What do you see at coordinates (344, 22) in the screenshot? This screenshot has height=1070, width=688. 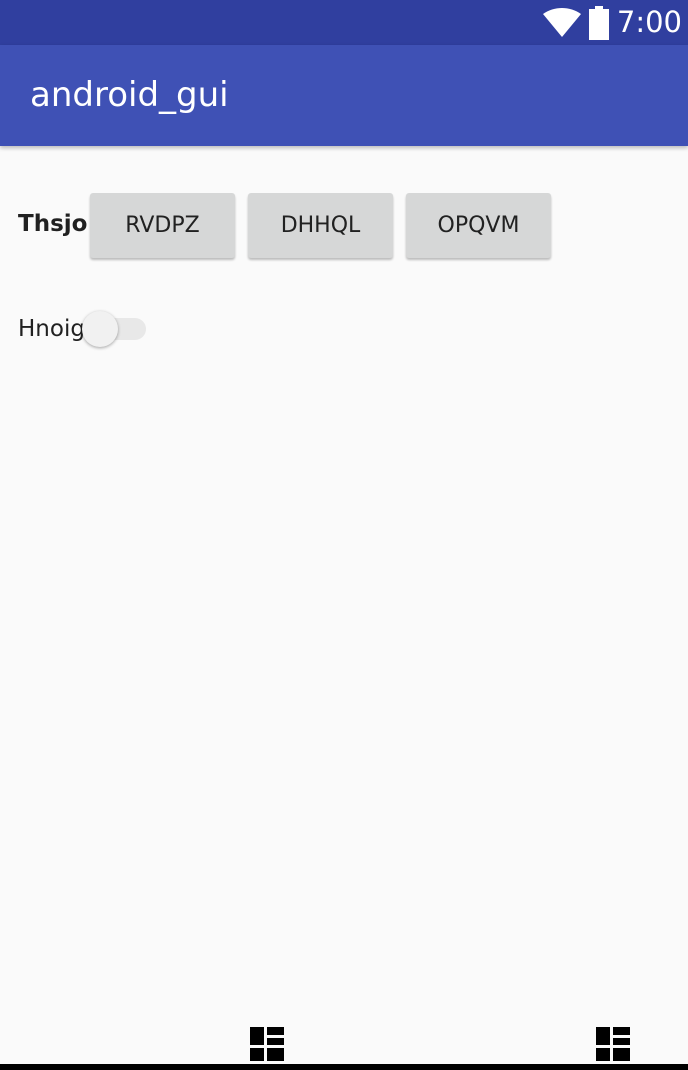 I see `status-bar: 7:00` at bounding box center [344, 22].